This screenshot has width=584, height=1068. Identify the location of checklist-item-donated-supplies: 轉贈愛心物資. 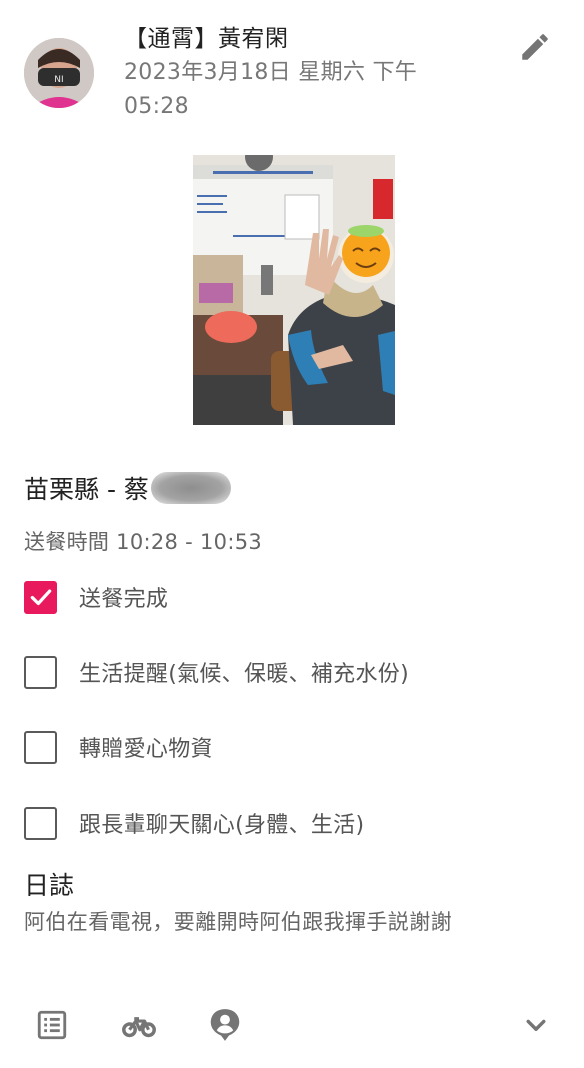
(118, 747).